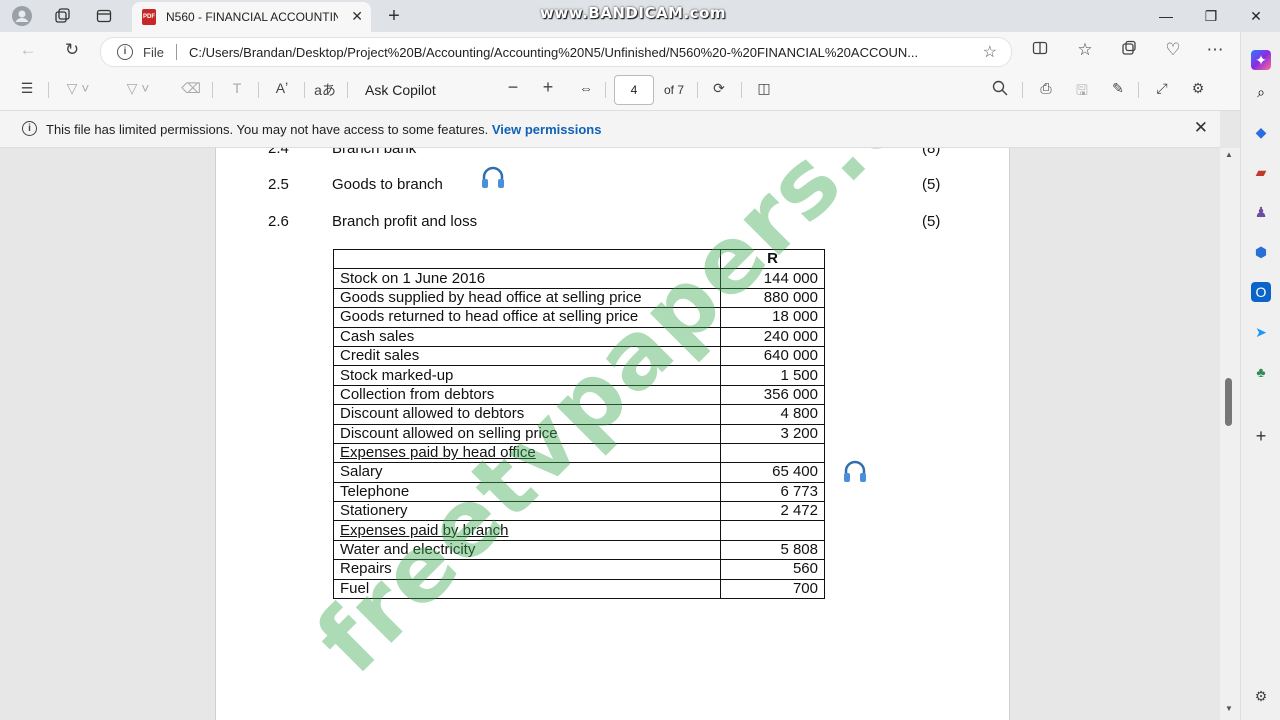 The height and width of the screenshot is (720, 1280). What do you see at coordinates (405, 221) in the screenshot?
I see `question-text: Branch profit and loss` at bounding box center [405, 221].